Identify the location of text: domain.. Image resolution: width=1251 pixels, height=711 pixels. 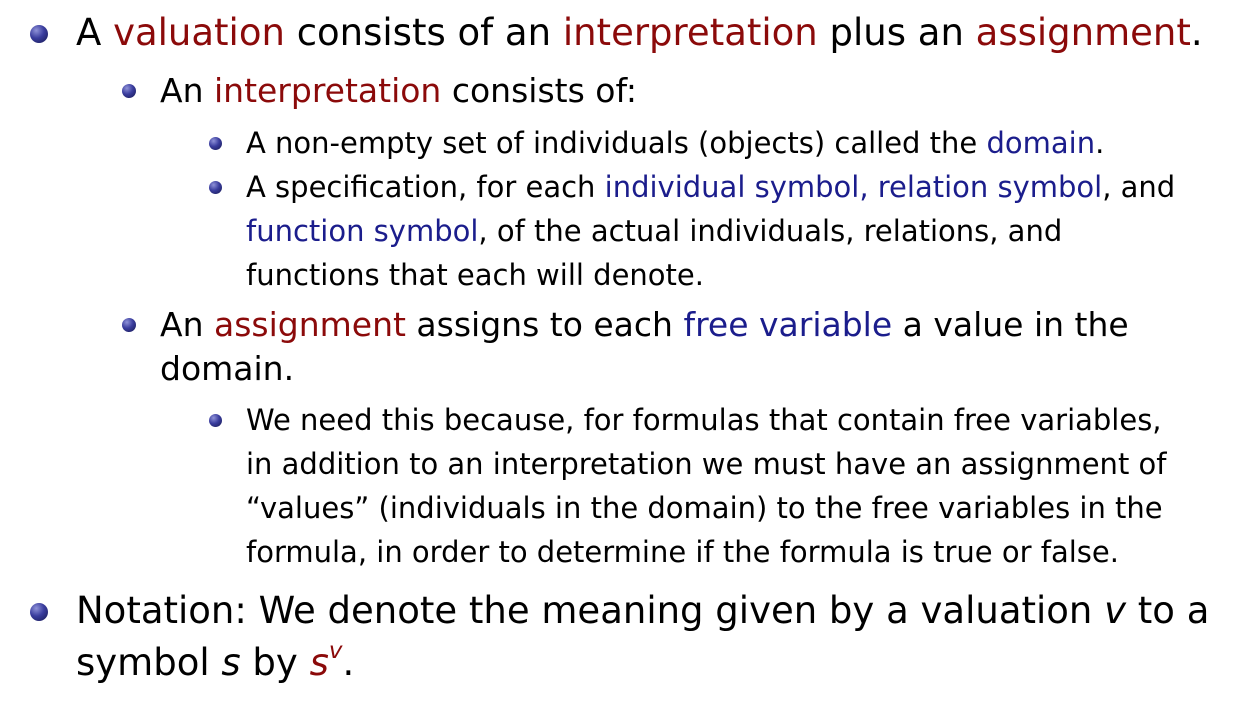
(227, 368).